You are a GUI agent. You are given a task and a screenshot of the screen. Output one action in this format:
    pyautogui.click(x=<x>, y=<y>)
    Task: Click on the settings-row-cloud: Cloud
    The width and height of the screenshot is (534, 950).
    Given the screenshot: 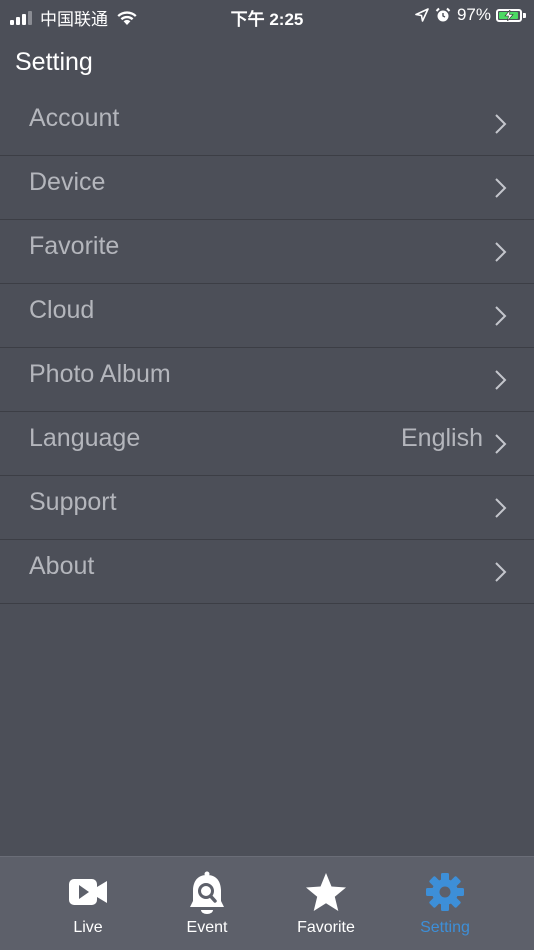 What is the action you would take?
    pyautogui.click(x=267, y=316)
    